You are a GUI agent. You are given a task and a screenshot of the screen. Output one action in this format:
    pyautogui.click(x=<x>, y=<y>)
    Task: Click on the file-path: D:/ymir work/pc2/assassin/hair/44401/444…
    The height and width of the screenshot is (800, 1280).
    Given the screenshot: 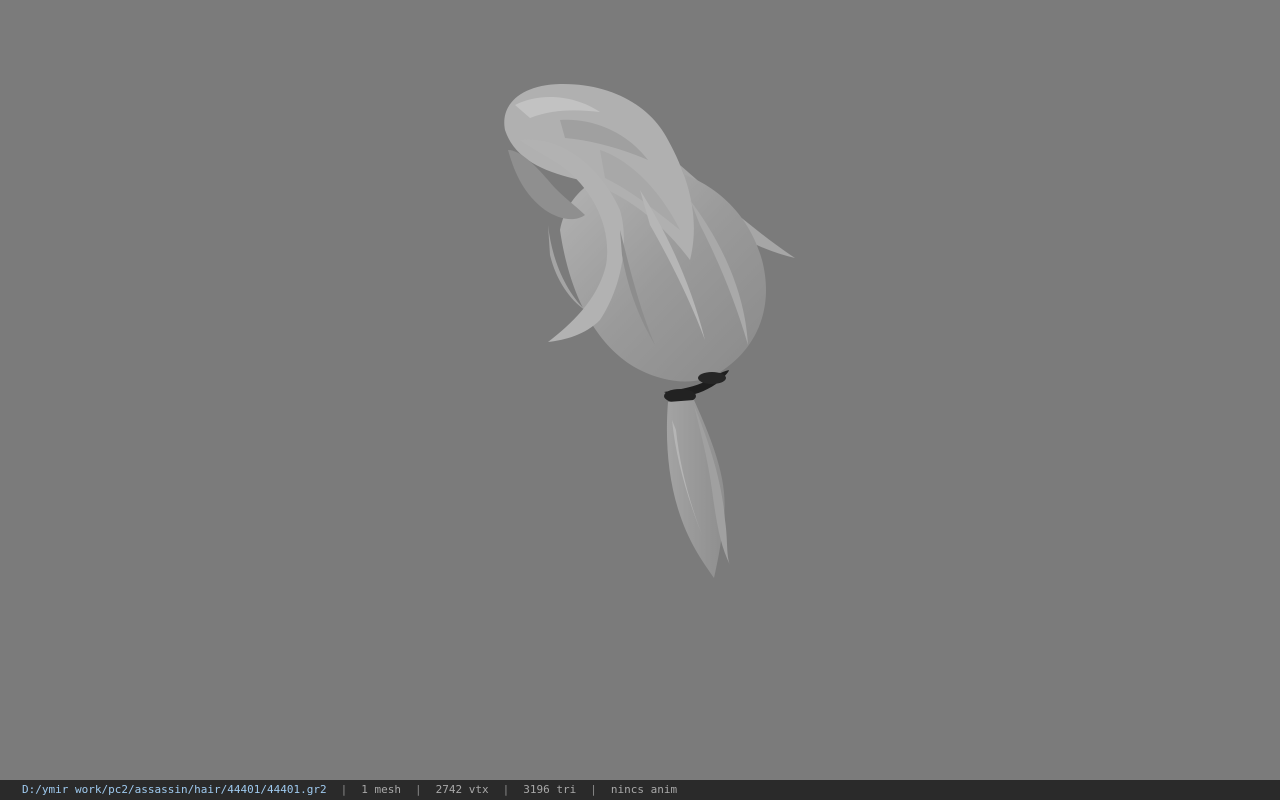 What is the action you would take?
    pyautogui.click(x=174, y=789)
    